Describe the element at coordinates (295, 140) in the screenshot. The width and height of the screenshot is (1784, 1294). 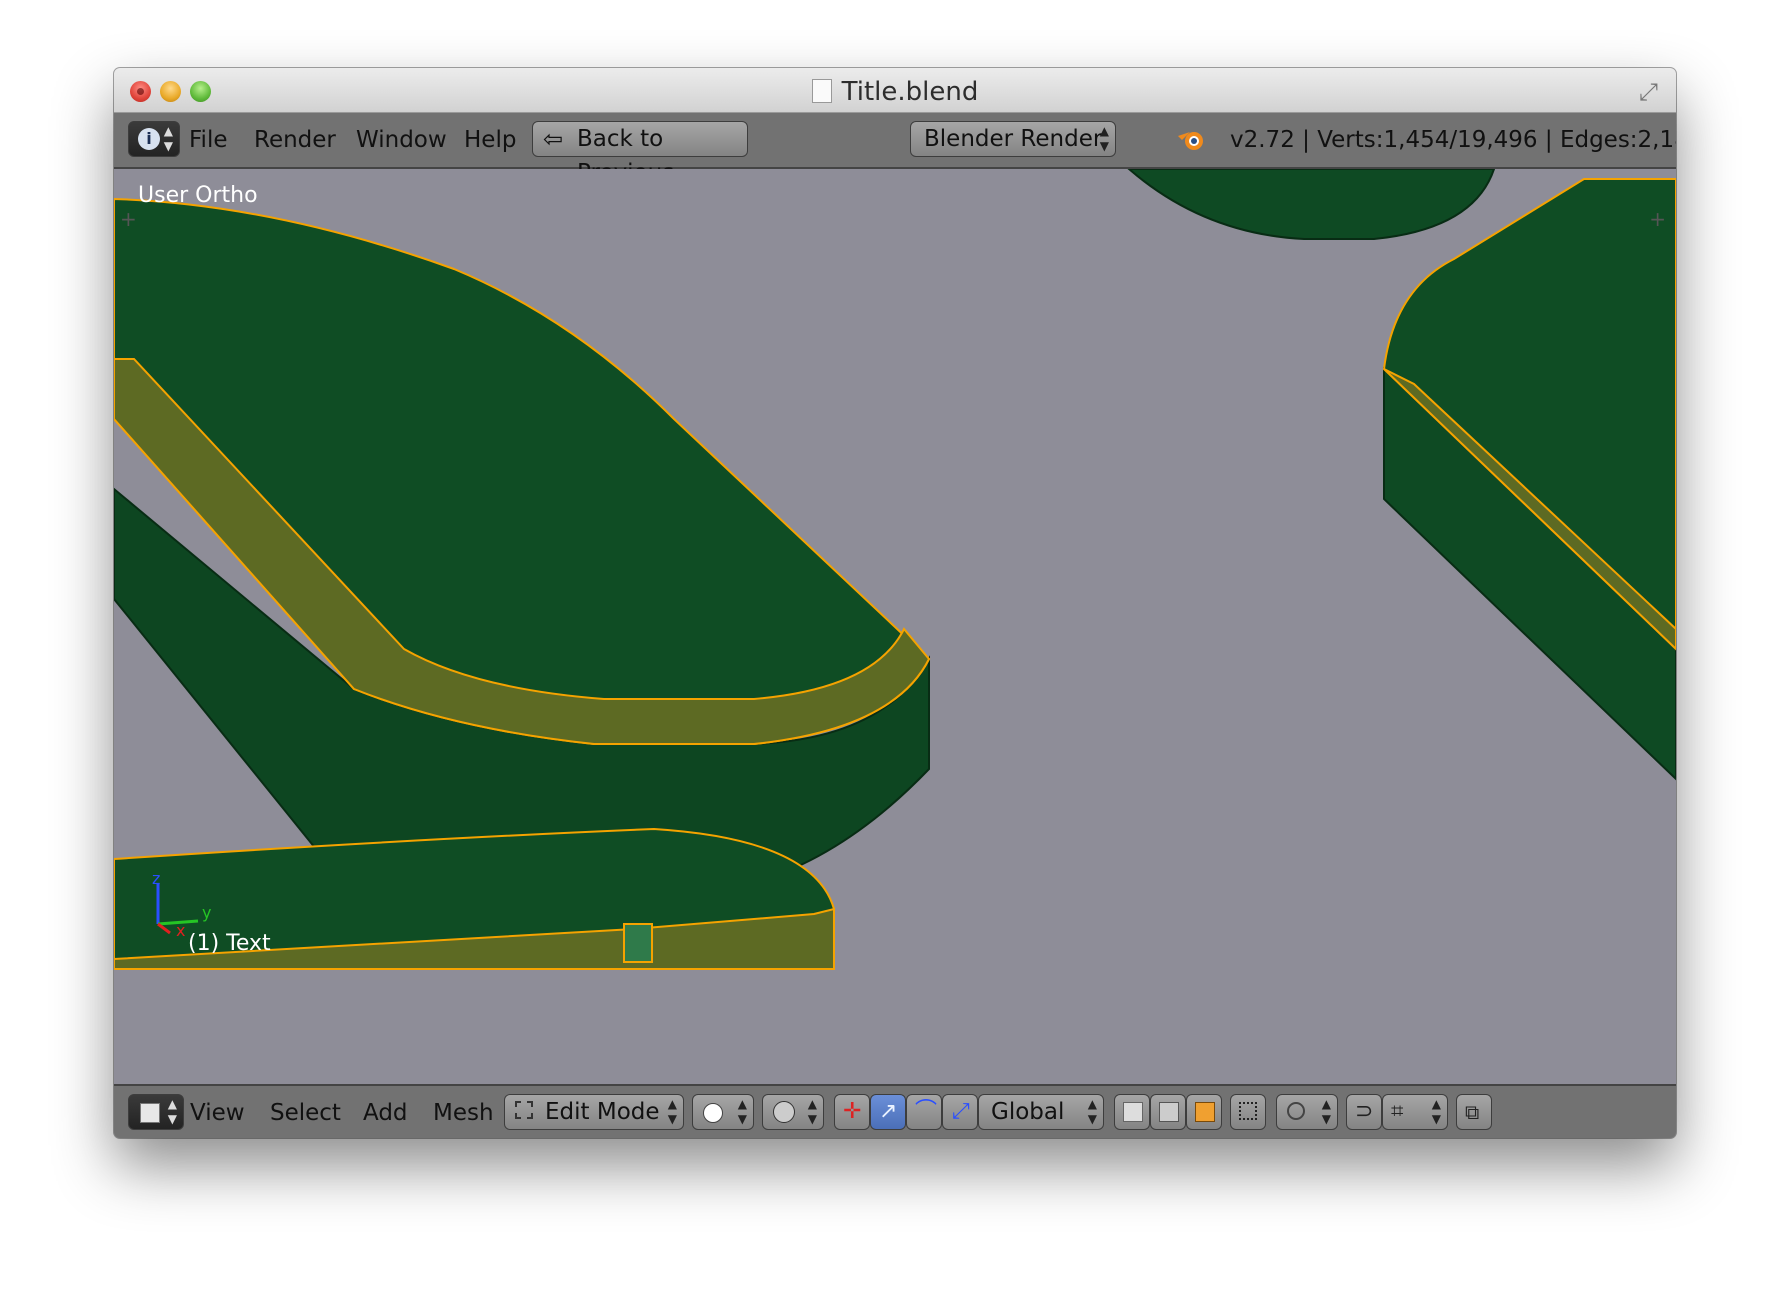
I see `menu-render: Render` at that location.